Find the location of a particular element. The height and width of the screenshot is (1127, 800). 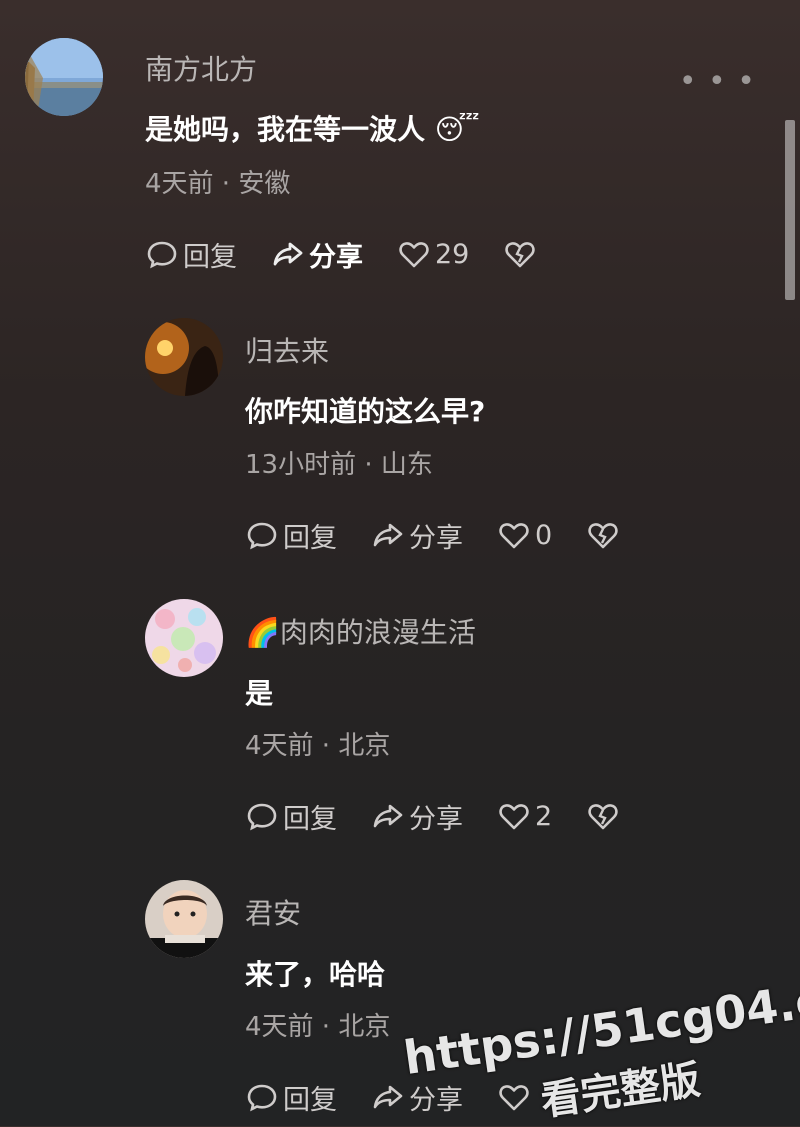

scrollbar is located at coordinates (790, 210).